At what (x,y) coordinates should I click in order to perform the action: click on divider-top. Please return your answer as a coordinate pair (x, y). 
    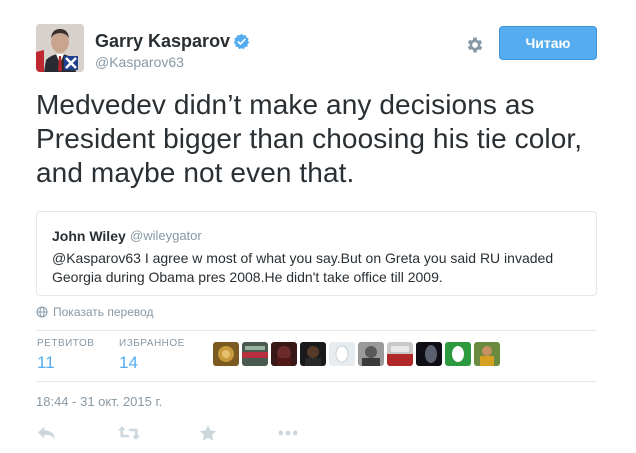
    Looking at the image, I should click on (316, 330).